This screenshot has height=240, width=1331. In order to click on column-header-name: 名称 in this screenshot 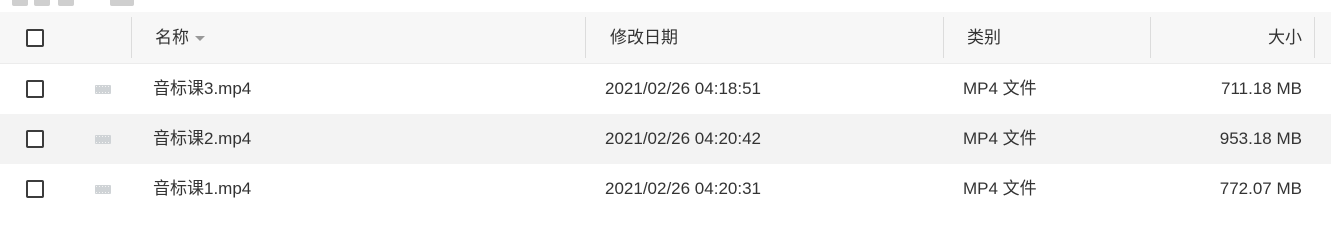, I will do `click(180, 38)`.